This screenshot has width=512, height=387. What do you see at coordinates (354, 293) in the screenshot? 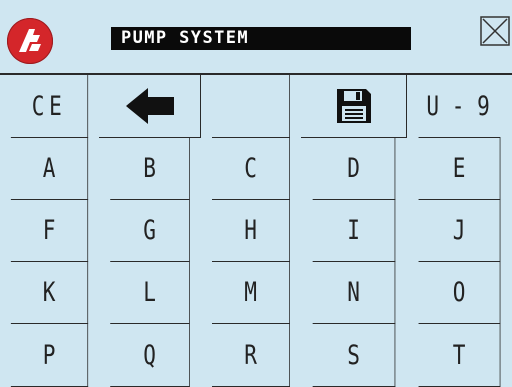
I see `key-n: N` at bounding box center [354, 293].